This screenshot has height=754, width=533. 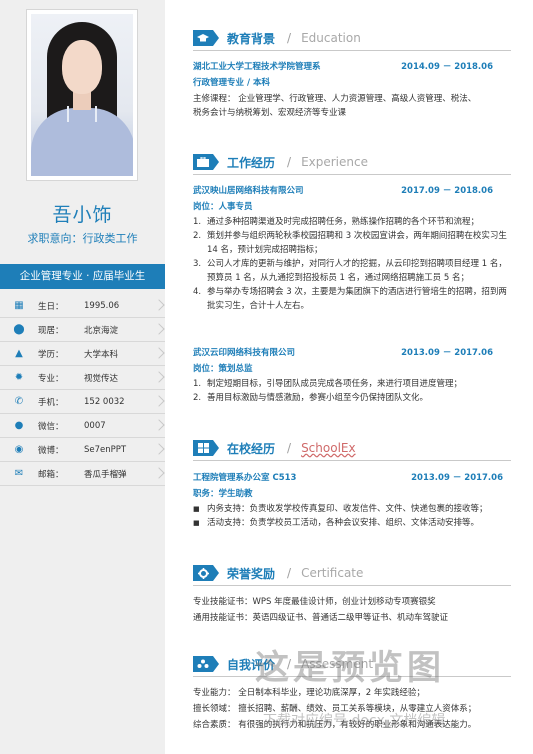 I want to click on candidate-name: 吾小饰, so click(x=82, y=215).